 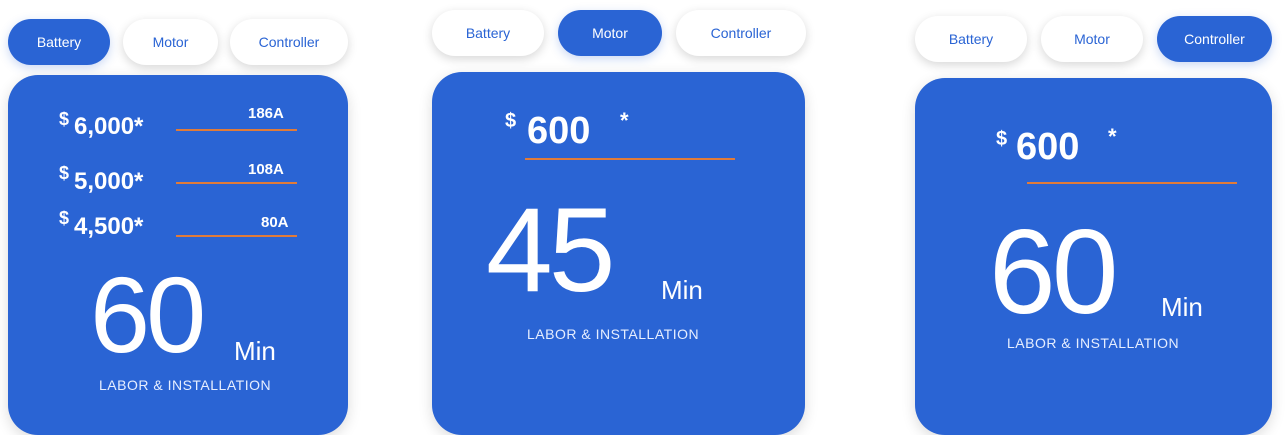 What do you see at coordinates (741, 33) in the screenshot?
I see `panel2-tab-controller: Controller` at bounding box center [741, 33].